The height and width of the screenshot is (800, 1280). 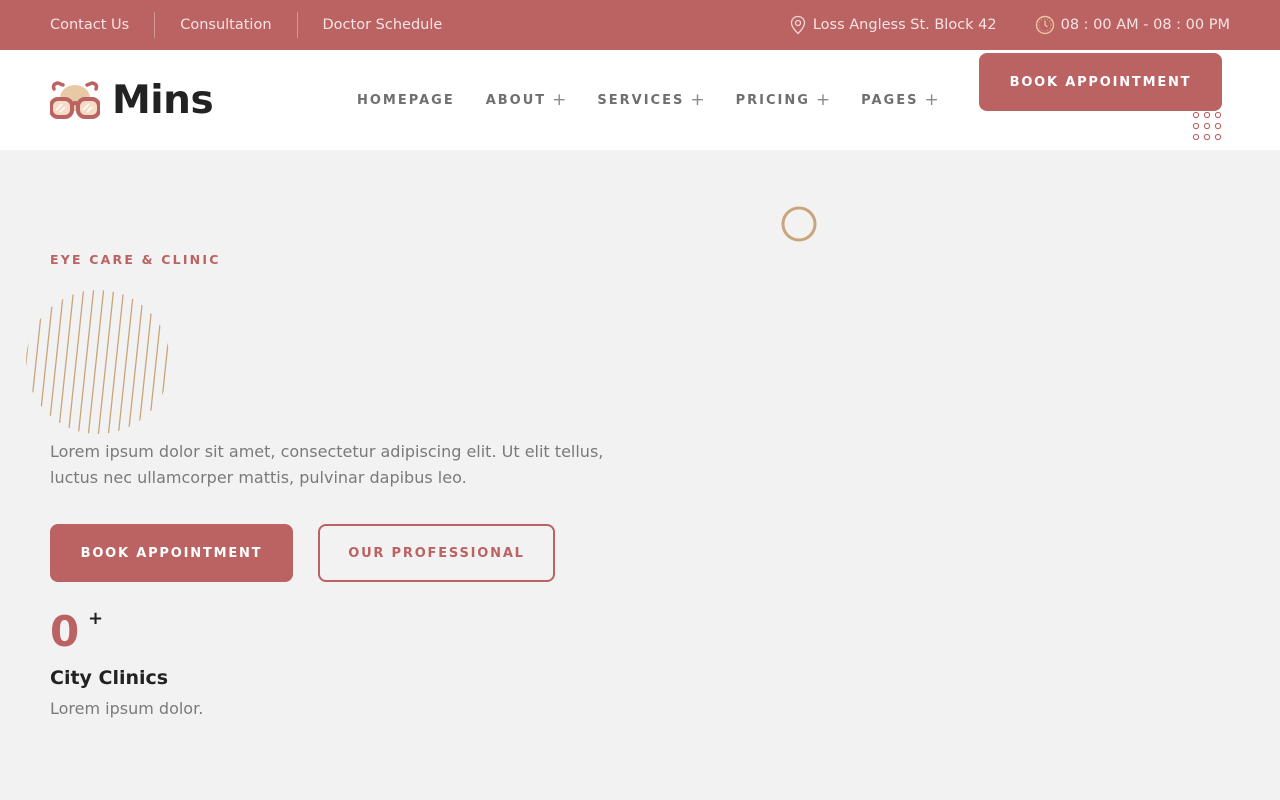 What do you see at coordinates (109, 678) in the screenshot?
I see `stat-title: City Clinics` at bounding box center [109, 678].